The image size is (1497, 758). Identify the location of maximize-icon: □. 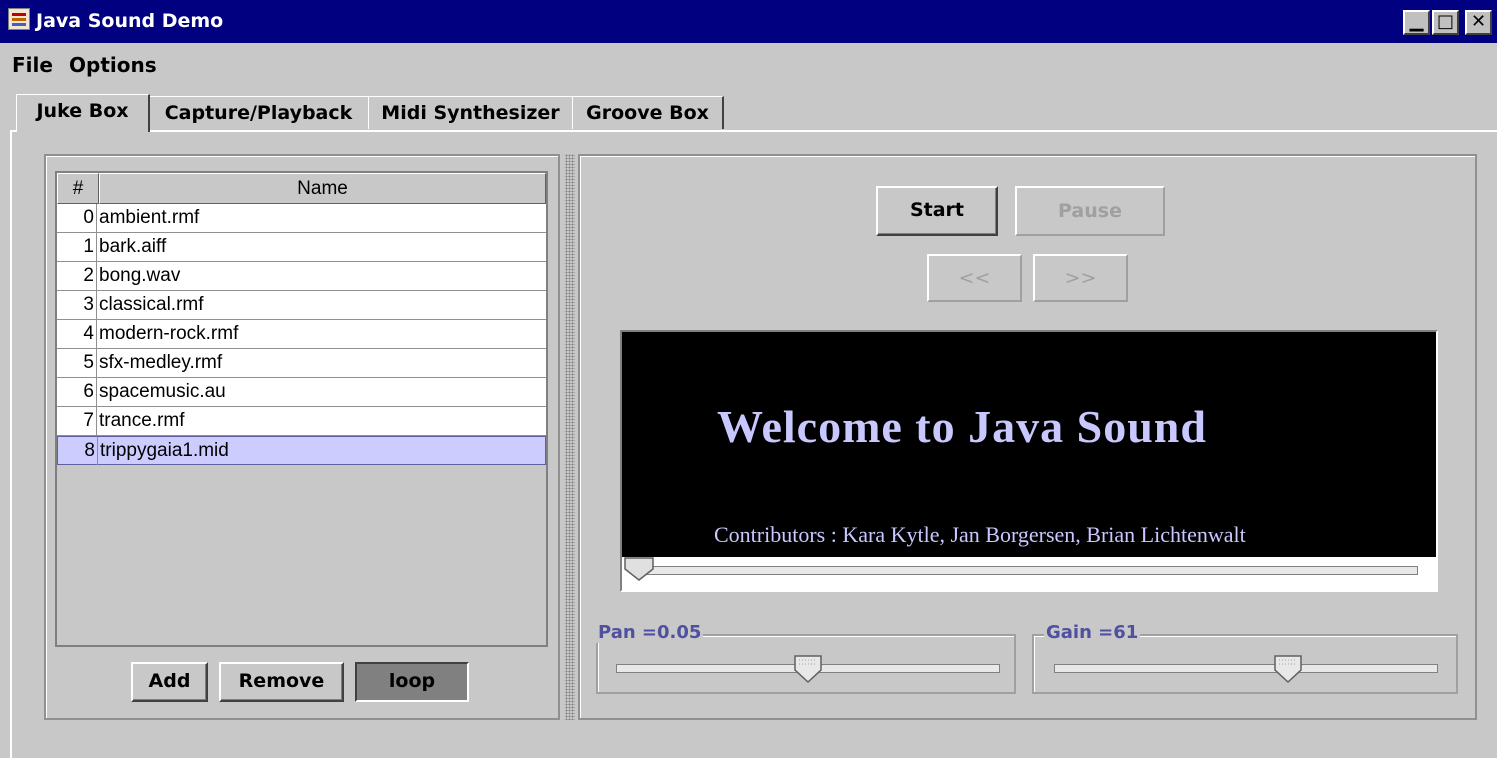
(1445, 21).